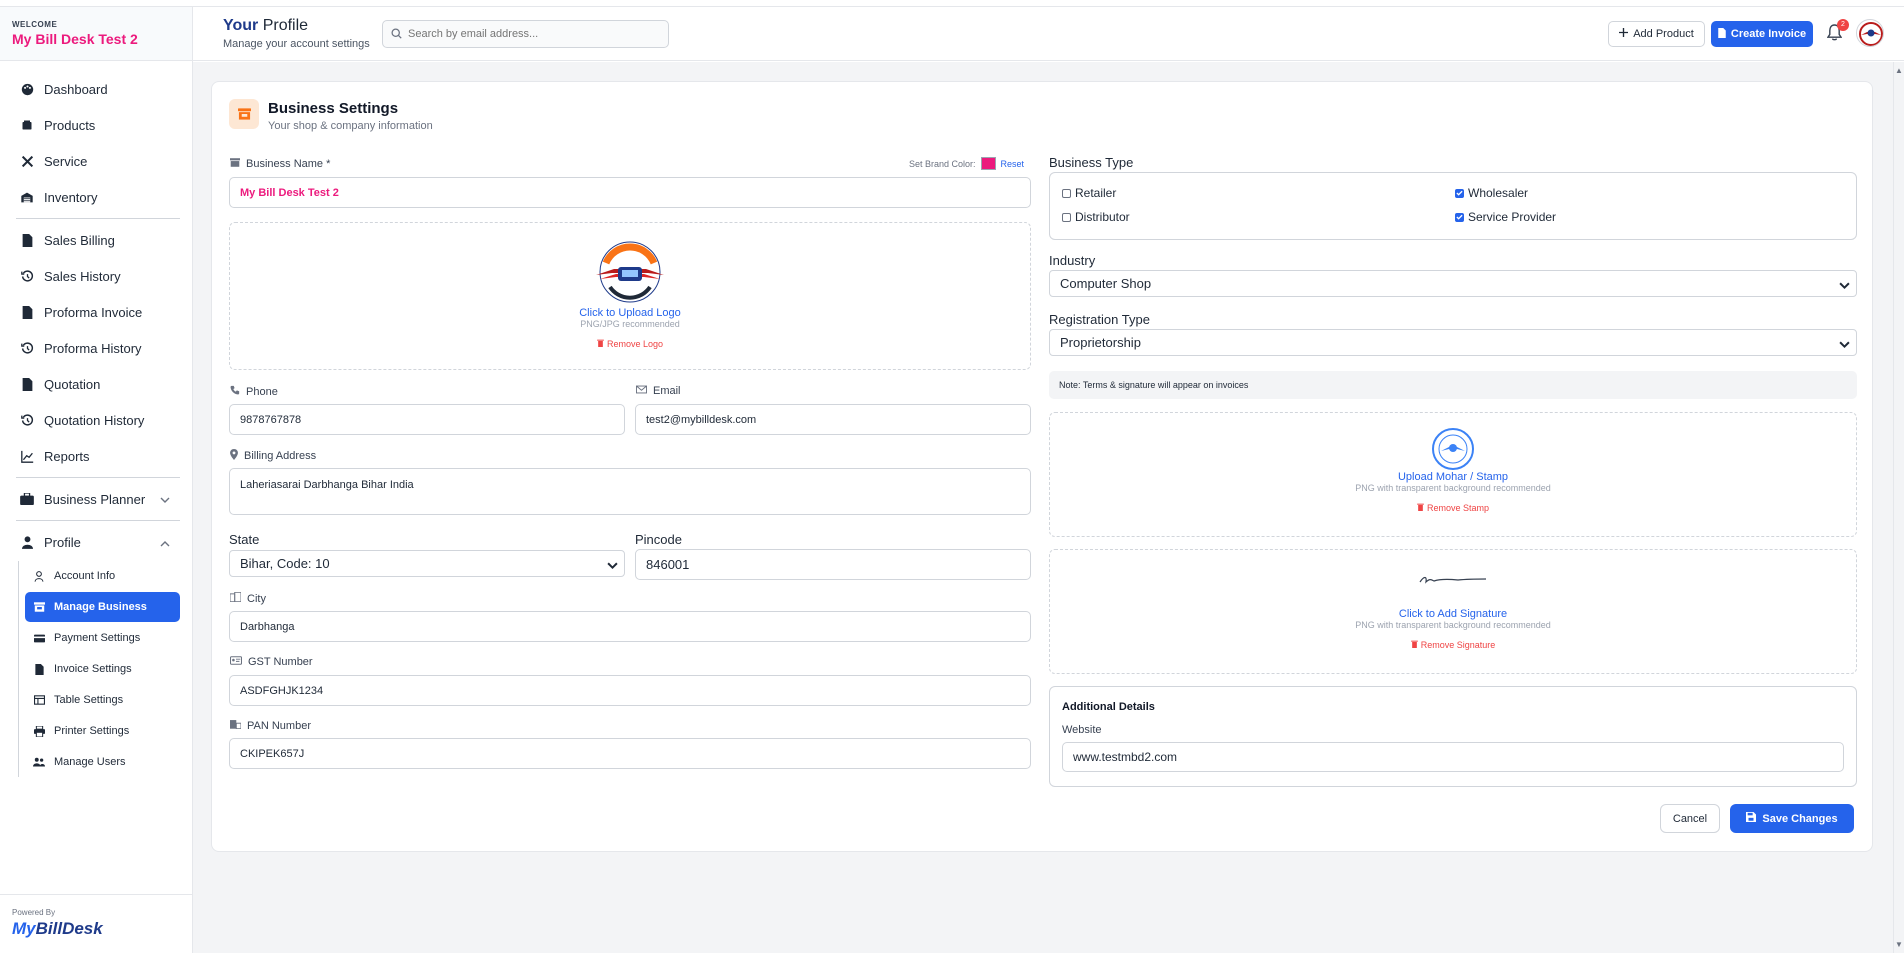  I want to click on save-changes-button: Save Changes, so click(1792, 818).